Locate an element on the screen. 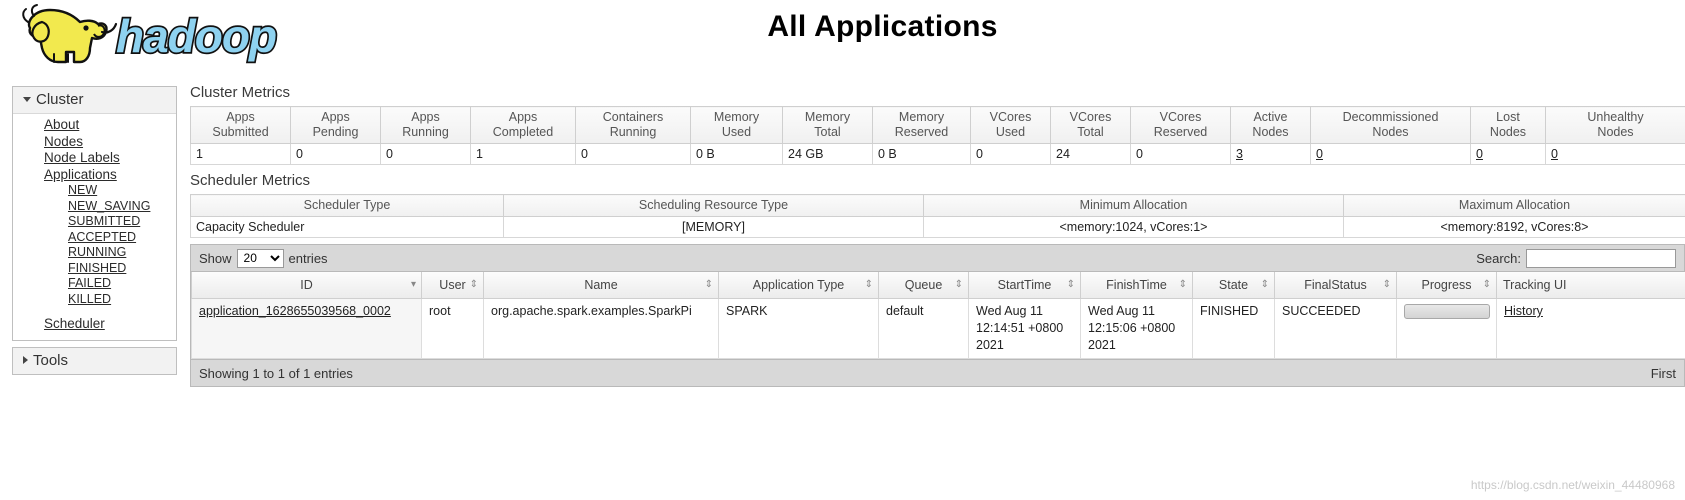 Image resolution: width=1685 pixels, height=500 pixels. application-id-link: application_1628655039568_0002 is located at coordinates (295, 311).